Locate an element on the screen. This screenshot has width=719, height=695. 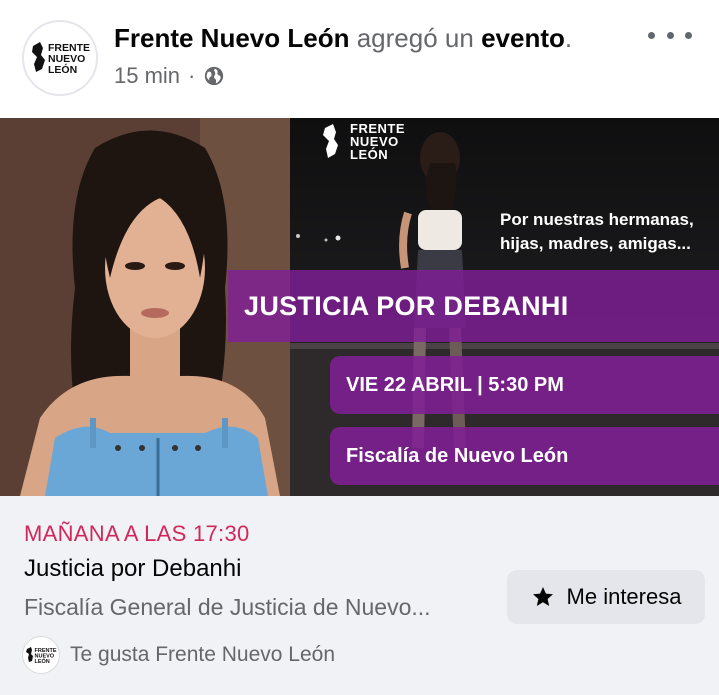
frente-nuevo-leon-logo: FRENTE NUEVO LEÓN is located at coordinates (61, 59).